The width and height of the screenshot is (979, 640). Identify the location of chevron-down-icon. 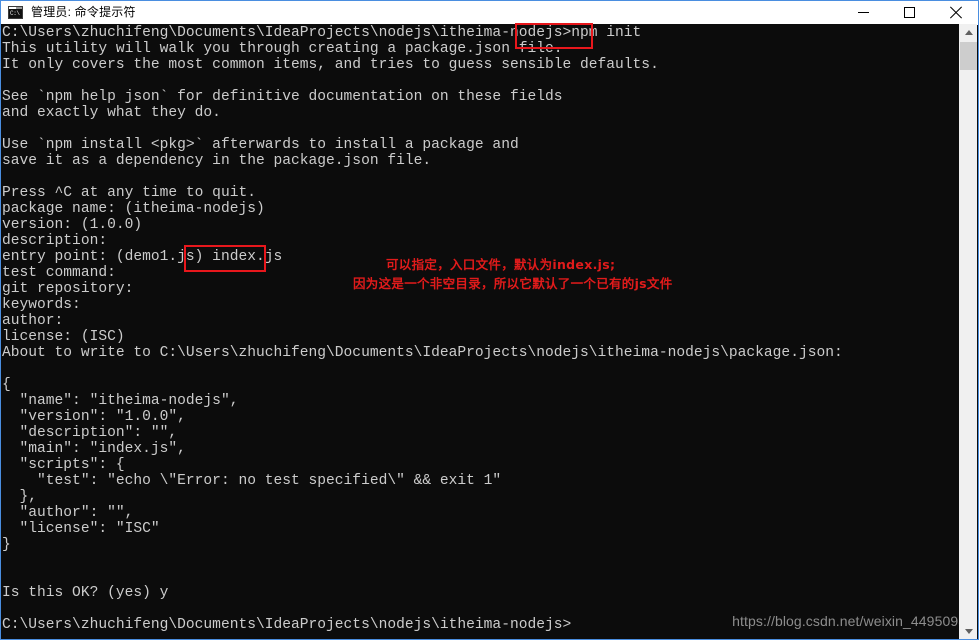
(968, 631).